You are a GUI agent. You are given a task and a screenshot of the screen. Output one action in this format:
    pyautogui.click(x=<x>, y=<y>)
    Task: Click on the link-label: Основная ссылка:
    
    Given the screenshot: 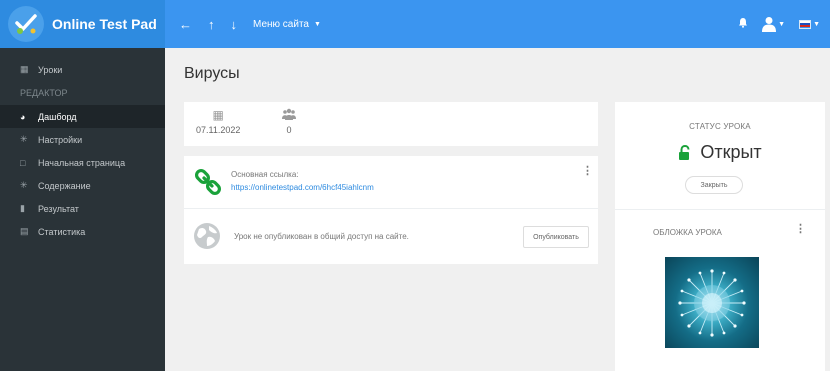 What is the action you would take?
    pyautogui.click(x=265, y=174)
    